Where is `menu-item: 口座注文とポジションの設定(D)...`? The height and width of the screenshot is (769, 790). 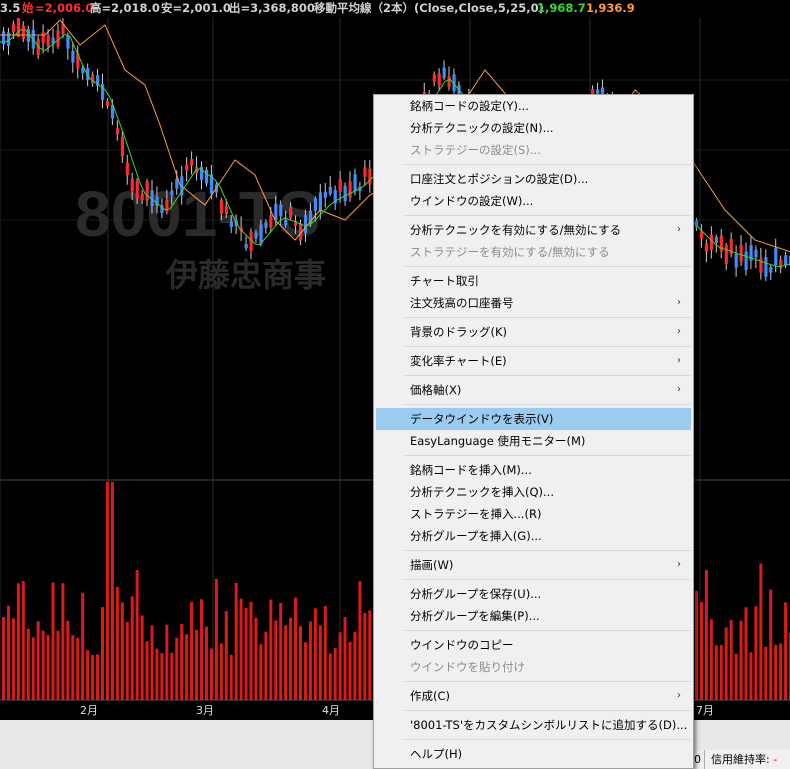
menu-item: 口座注文とポジションの設定(D)... is located at coordinates (533, 179).